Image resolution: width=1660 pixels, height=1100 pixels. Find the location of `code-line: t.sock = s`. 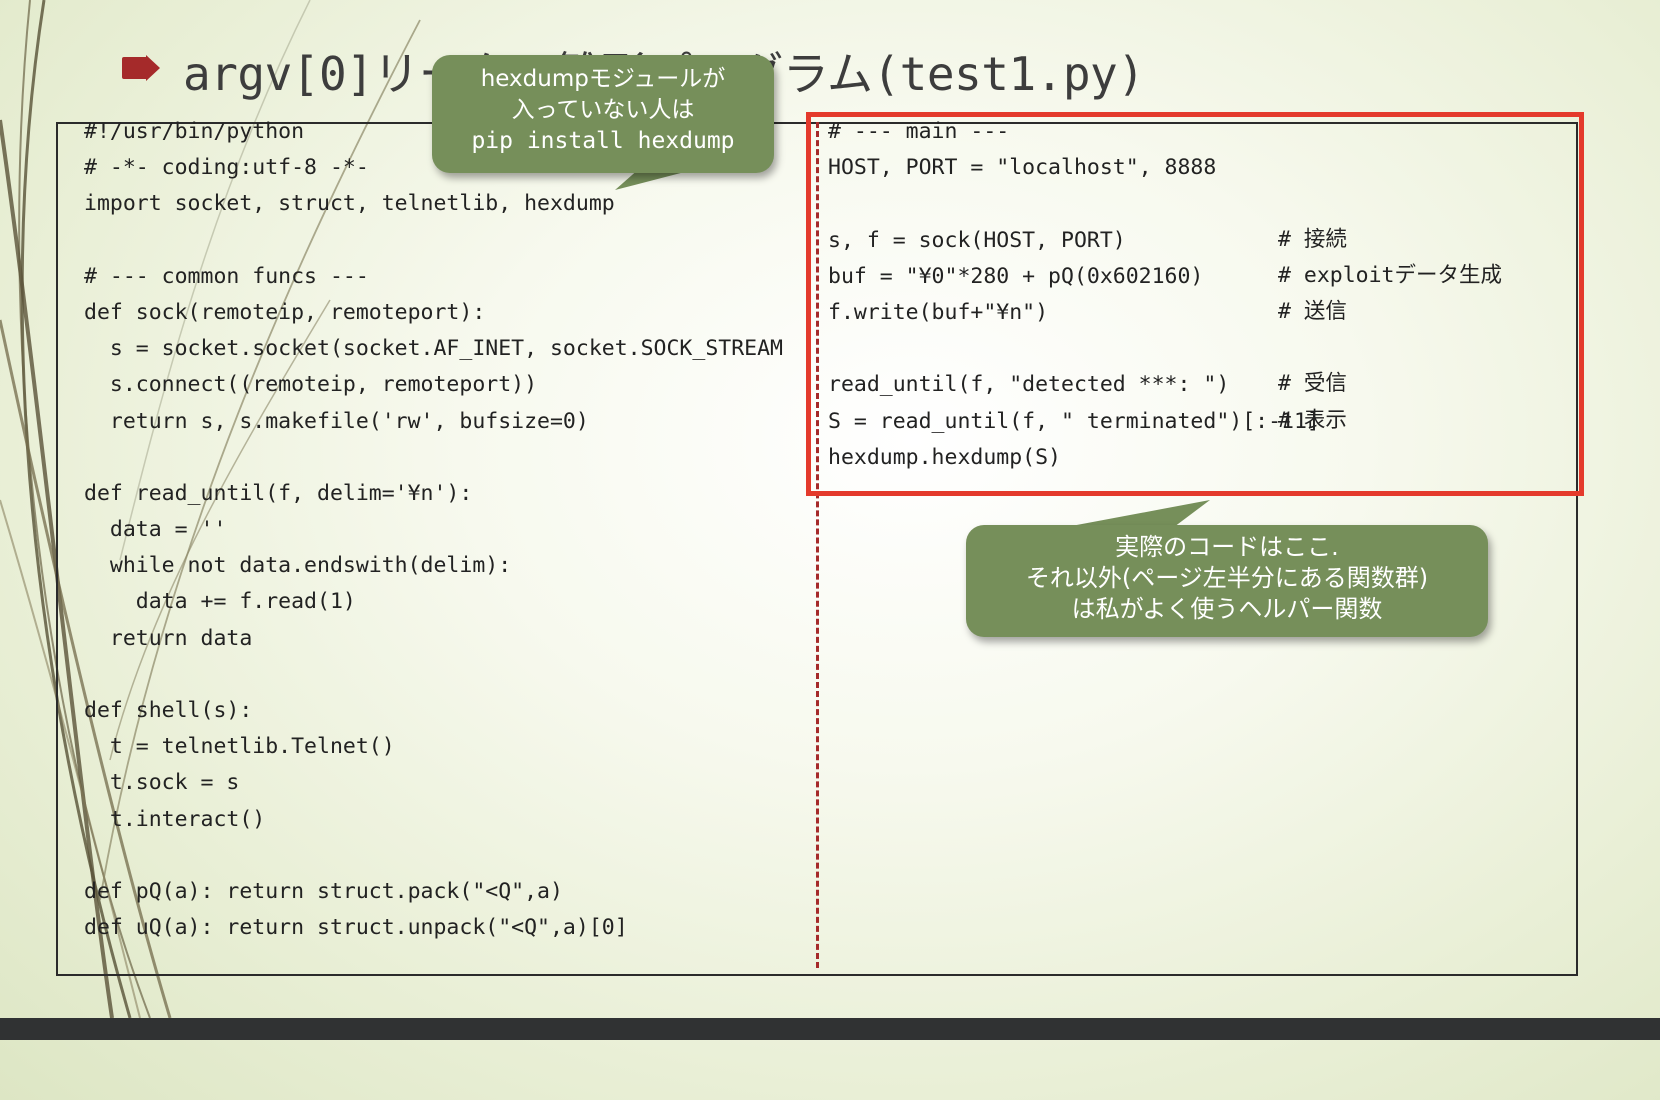

code-line: t.sock = s is located at coordinates (162, 783).